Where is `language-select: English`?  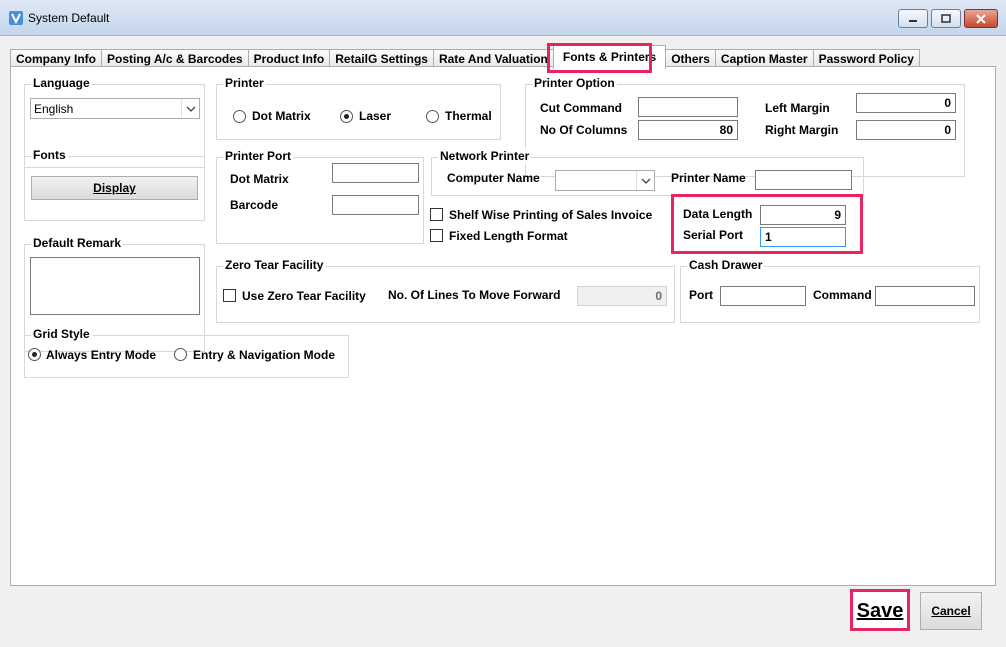 language-select: English is located at coordinates (115, 108).